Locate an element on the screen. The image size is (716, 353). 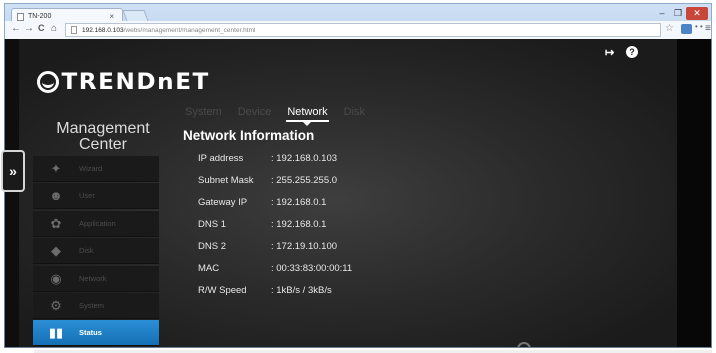
logo-icon is located at coordinates (48, 82).